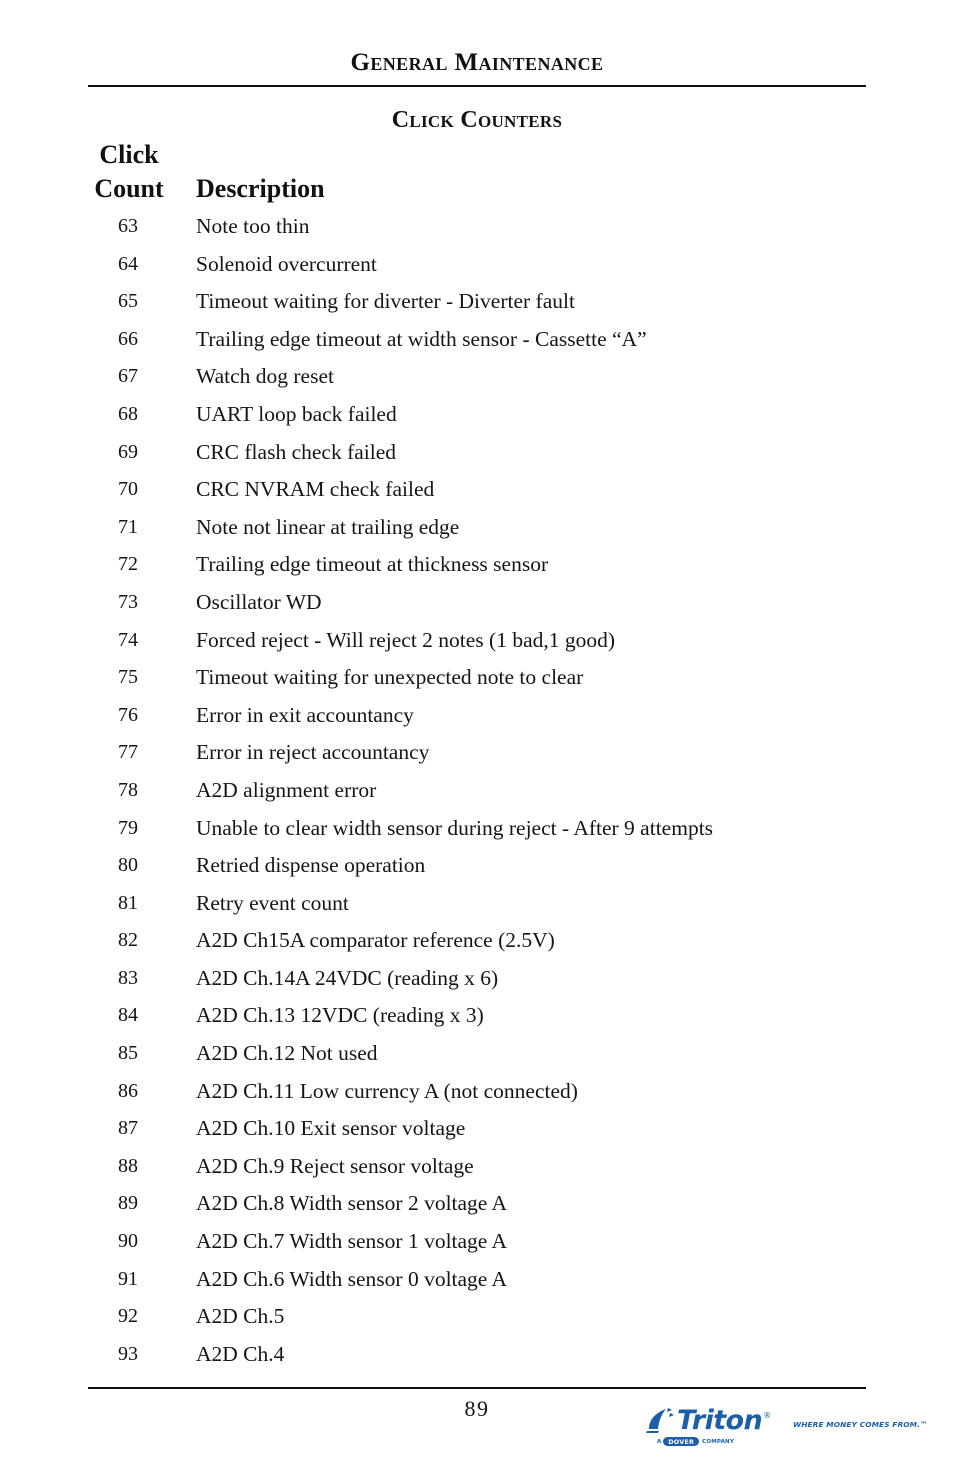 The width and height of the screenshot is (954, 1475). What do you see at coordinates (129, 154) in the screenshot?
I see `column-header-click: Click` at bounding box center [129, 154].